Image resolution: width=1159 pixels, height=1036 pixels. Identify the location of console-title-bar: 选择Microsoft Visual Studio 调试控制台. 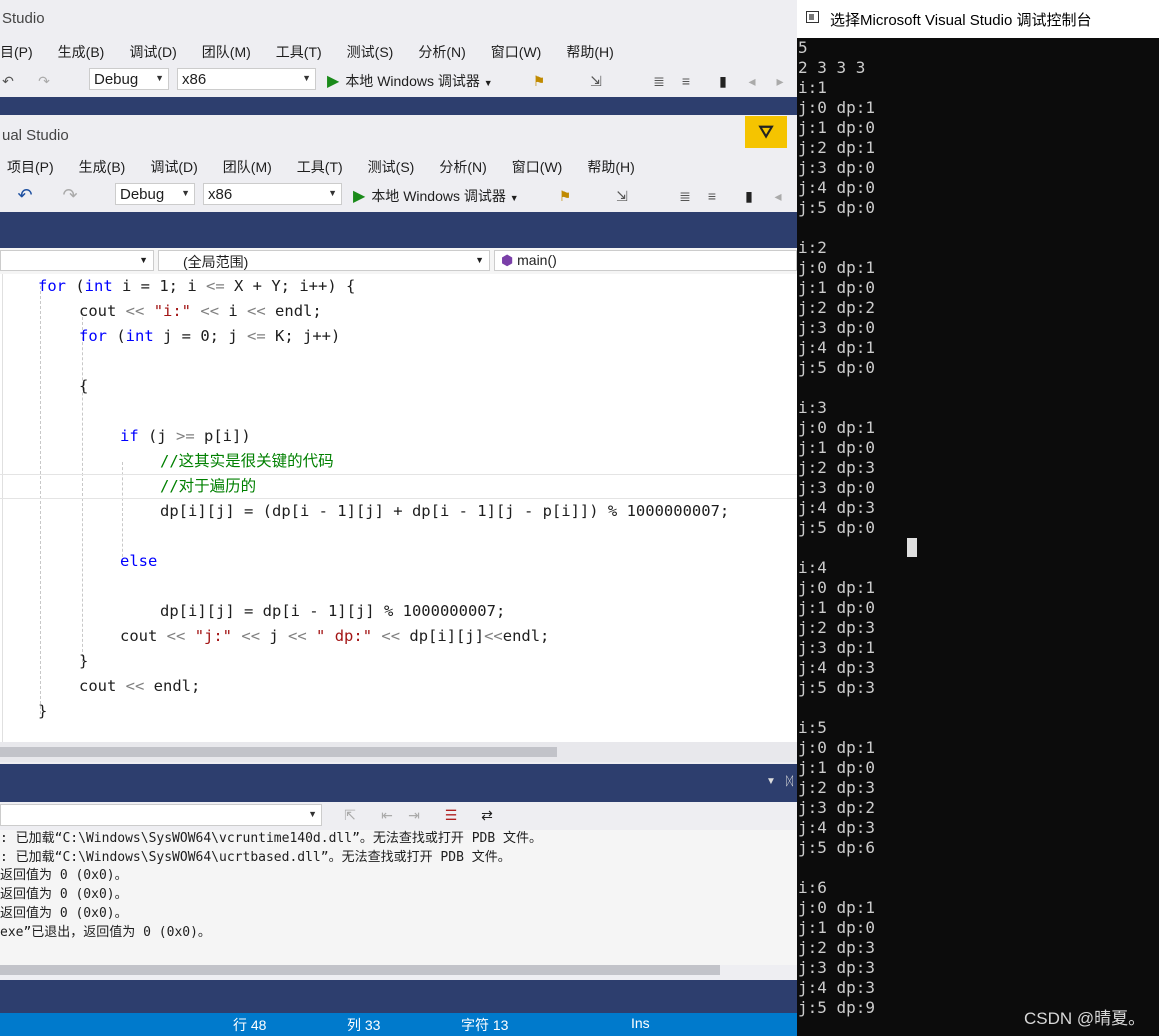
(978, 19).